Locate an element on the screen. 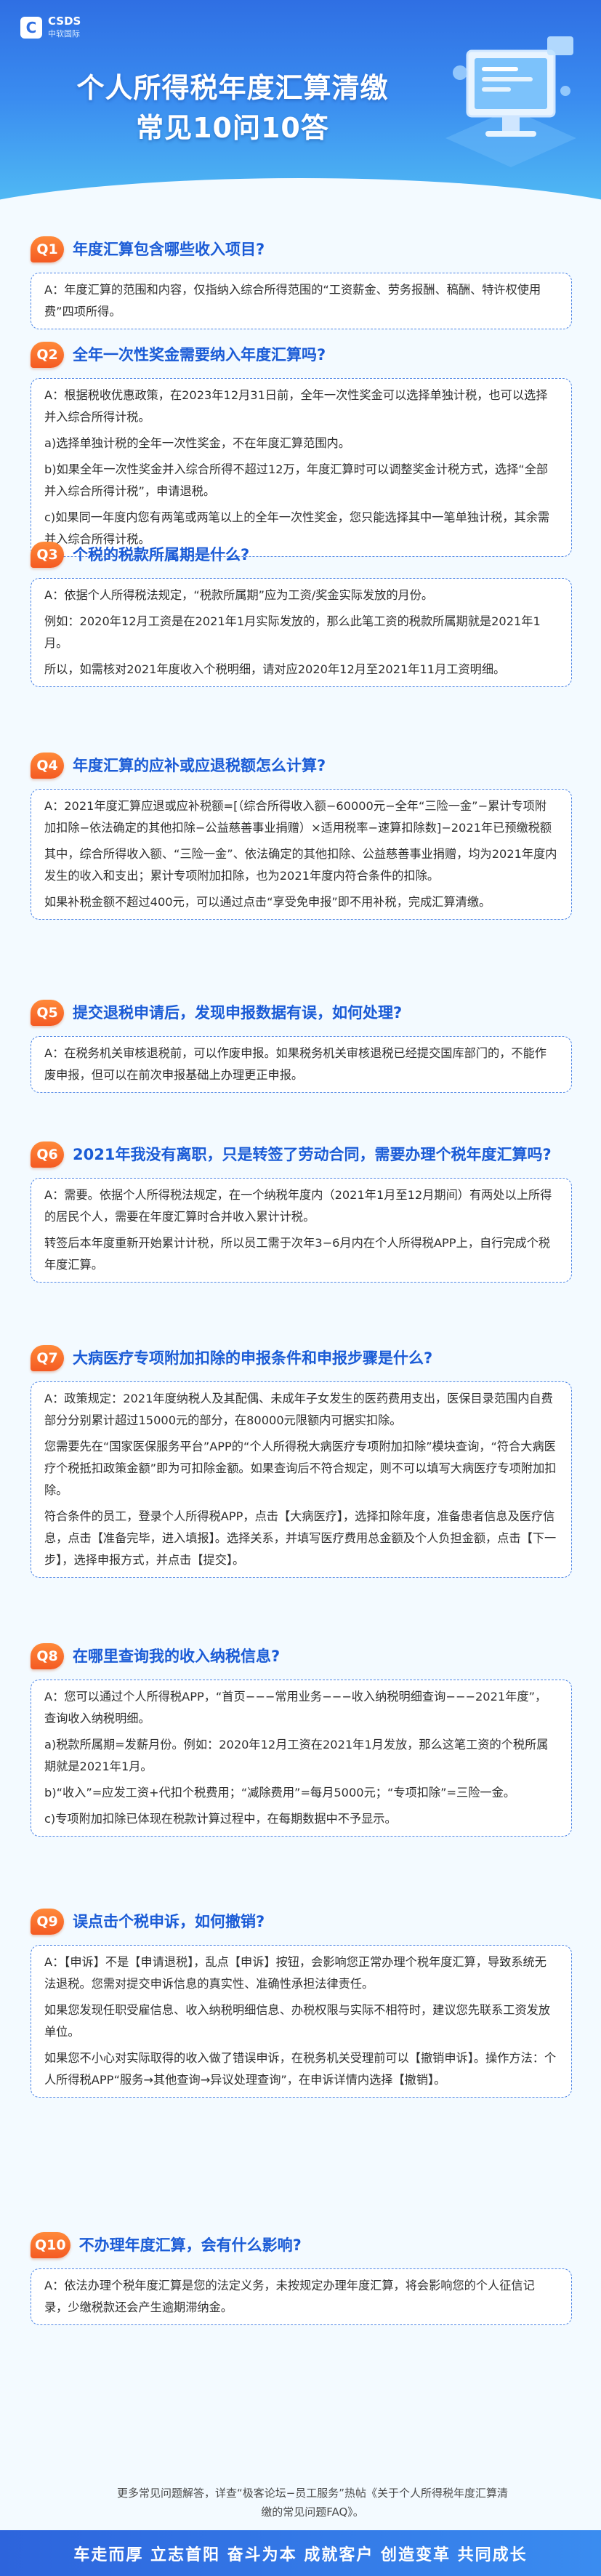 Image resolution: width=601 pixels, height=2576 pixels. footer-slogan-bar: 车走而厚 立志首阳 奋斗为本 成就客户 创造变革 共同成长 is located at coordinates (301, 2553).